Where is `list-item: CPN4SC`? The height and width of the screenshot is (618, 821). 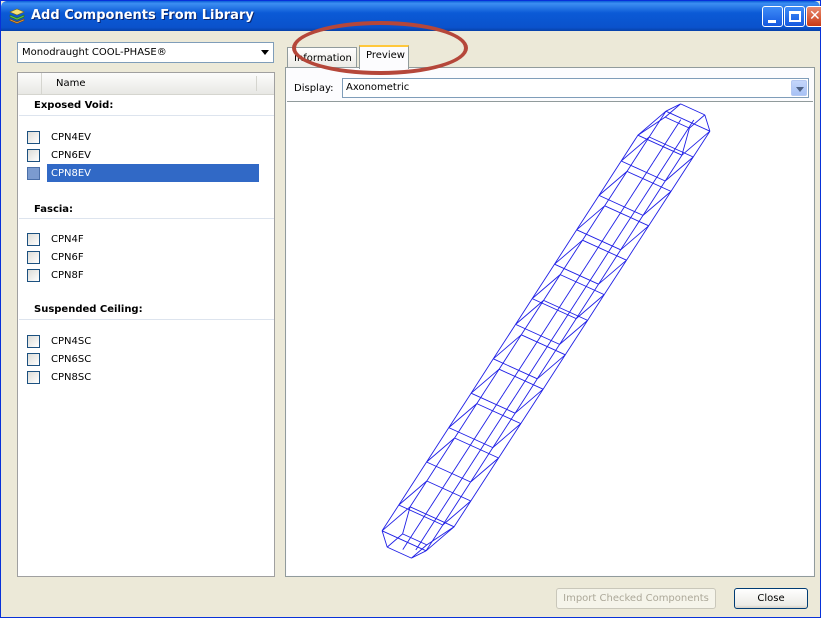
list-item: CPN4SC is located at coordinates (142, 341).